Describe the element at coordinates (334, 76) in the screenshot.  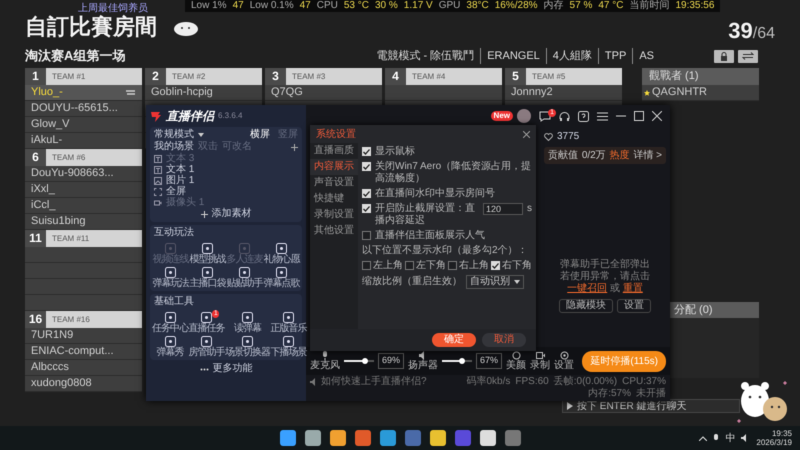
I see `team-name: TEAM #3` at that location.